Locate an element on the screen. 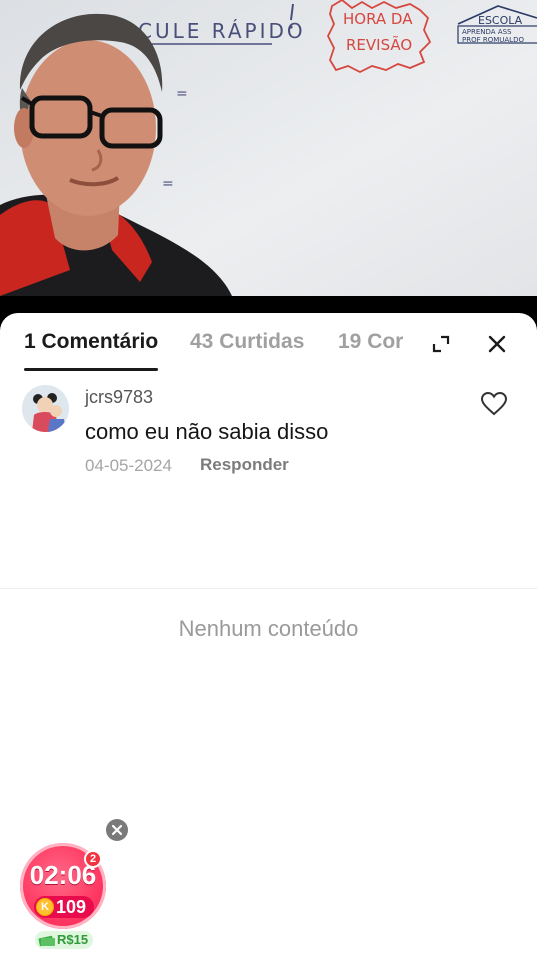 The width and height of the screenshot is (537, 976). tab-third: 19 Cor is located at coordinates (370, 341).